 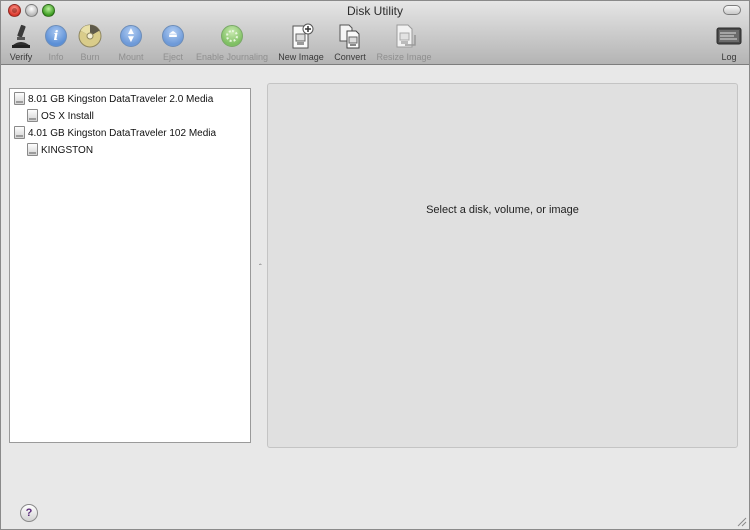 What do you see at coordinates (729, 36) in the screenshot?
I see `log-icon` at bounding box center [729, 36].